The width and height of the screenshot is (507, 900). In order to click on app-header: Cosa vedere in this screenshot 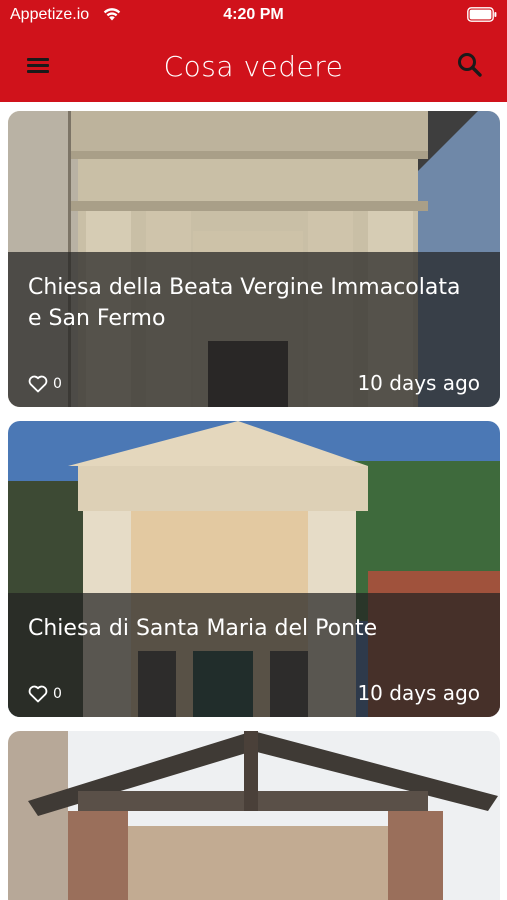, I will do `click(253, 66)`.